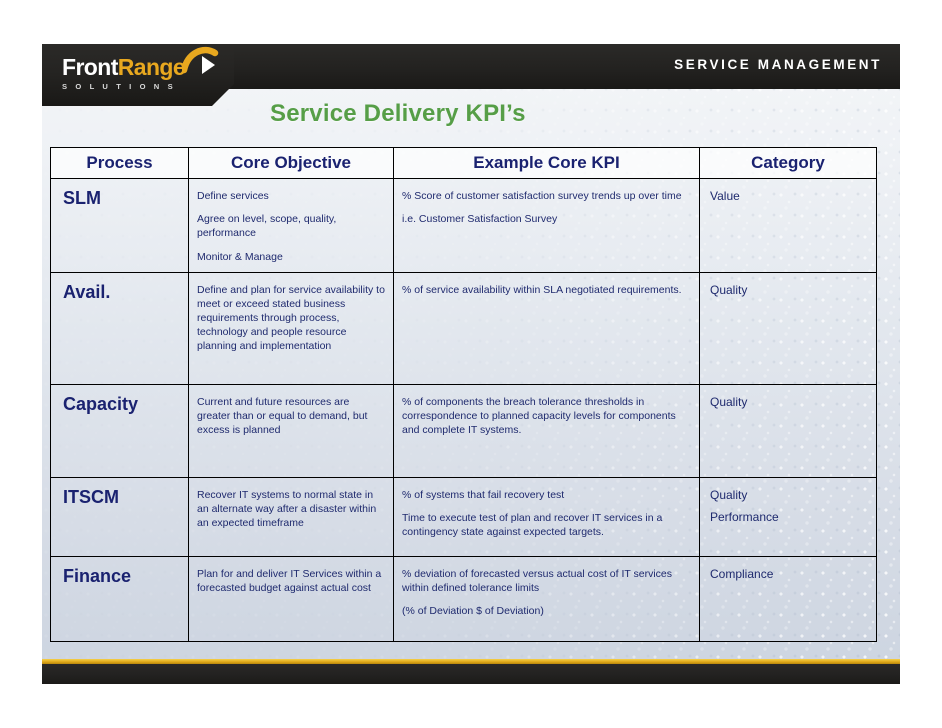  Describe the element at coordinates (788, 598) in the screenshot. I see `cell-category: Compliance` at that location.